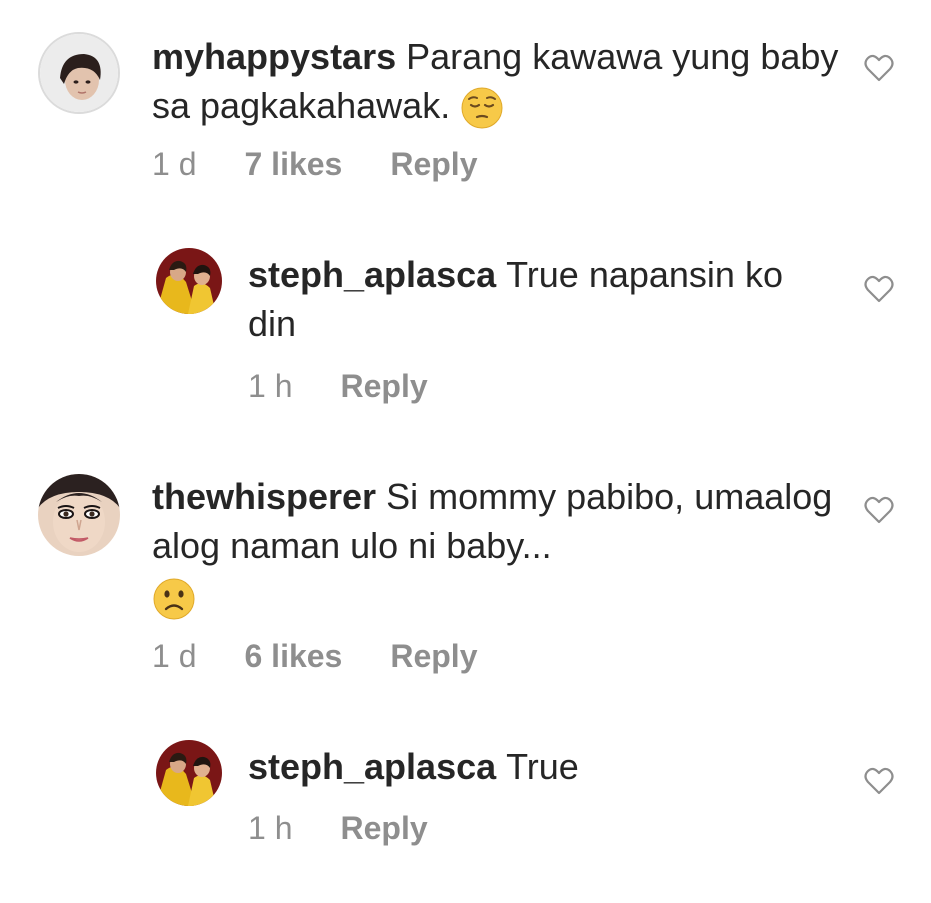 The width and height of the screenshot is (931, 903). What do you see at coordinates (264, 496) in the screenshot?
I see `username-link: thewhisperer` at bounding box center [264, 496].